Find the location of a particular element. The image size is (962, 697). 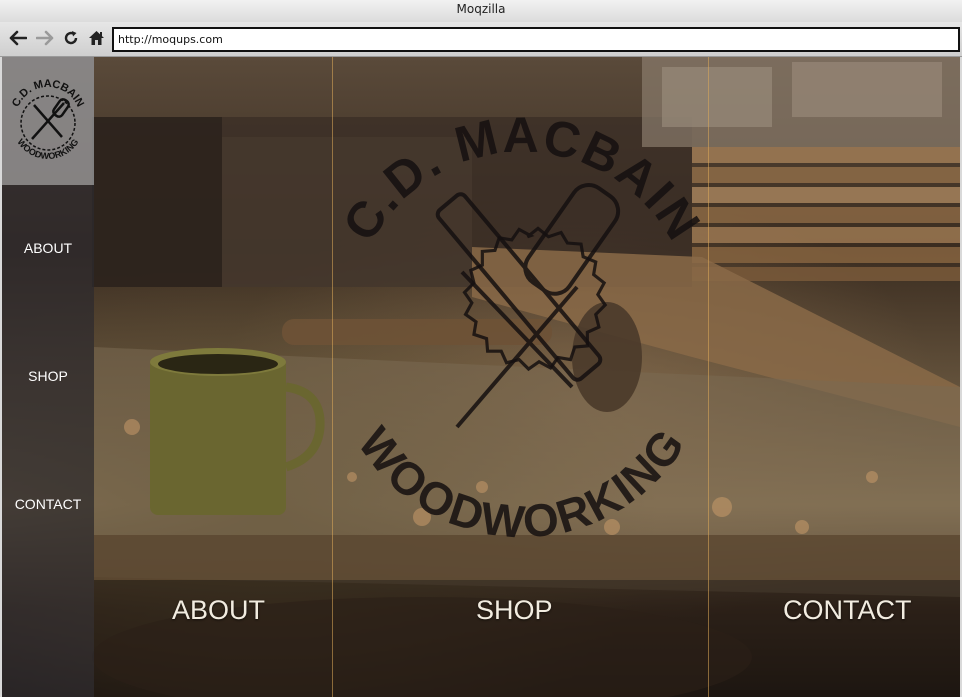

sidebar-item-shop: SHOP is located at coordinates (48, 376).